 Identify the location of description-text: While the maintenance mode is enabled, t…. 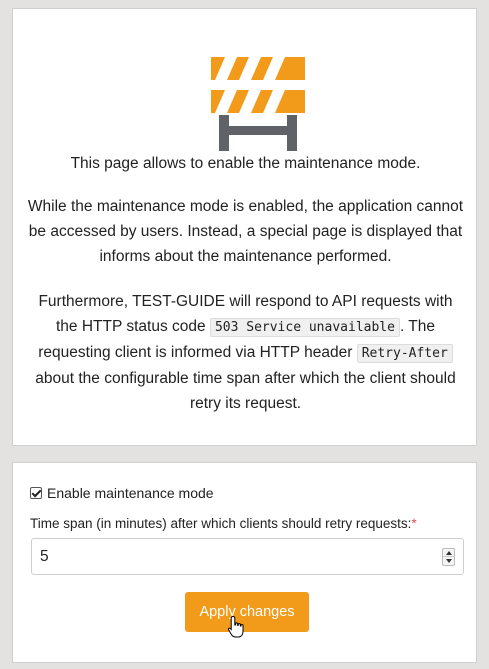
(245, 231).